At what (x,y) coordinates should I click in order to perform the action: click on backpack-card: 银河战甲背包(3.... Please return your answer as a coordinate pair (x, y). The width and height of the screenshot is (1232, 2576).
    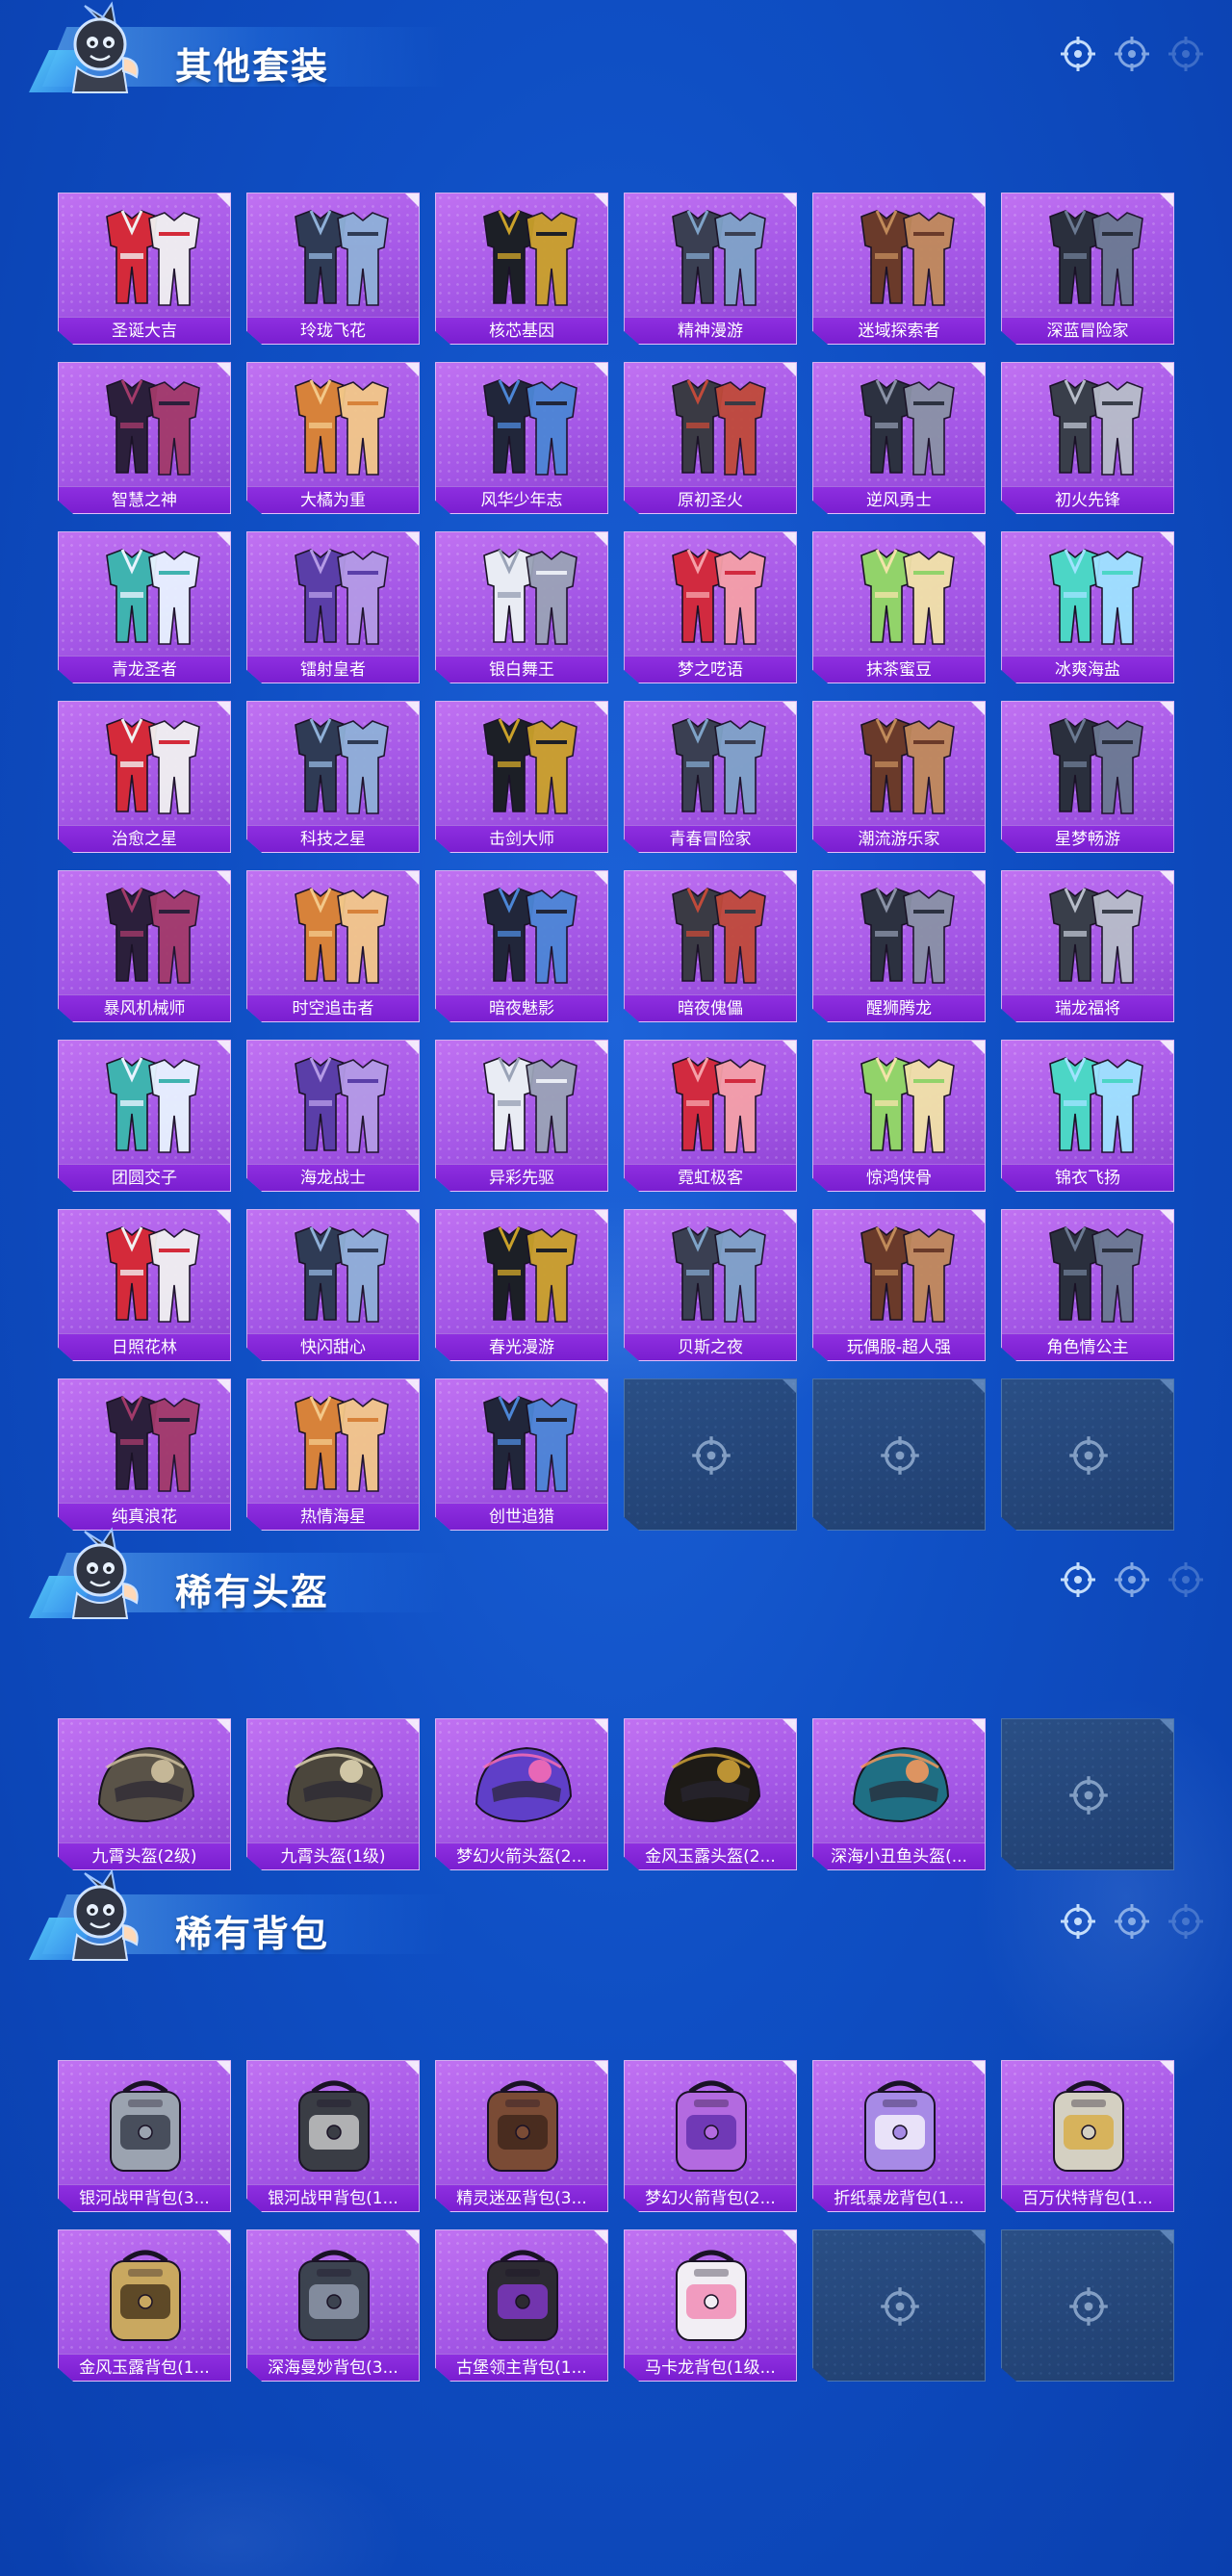
    Looking at the image, I should click on (144, 2136).